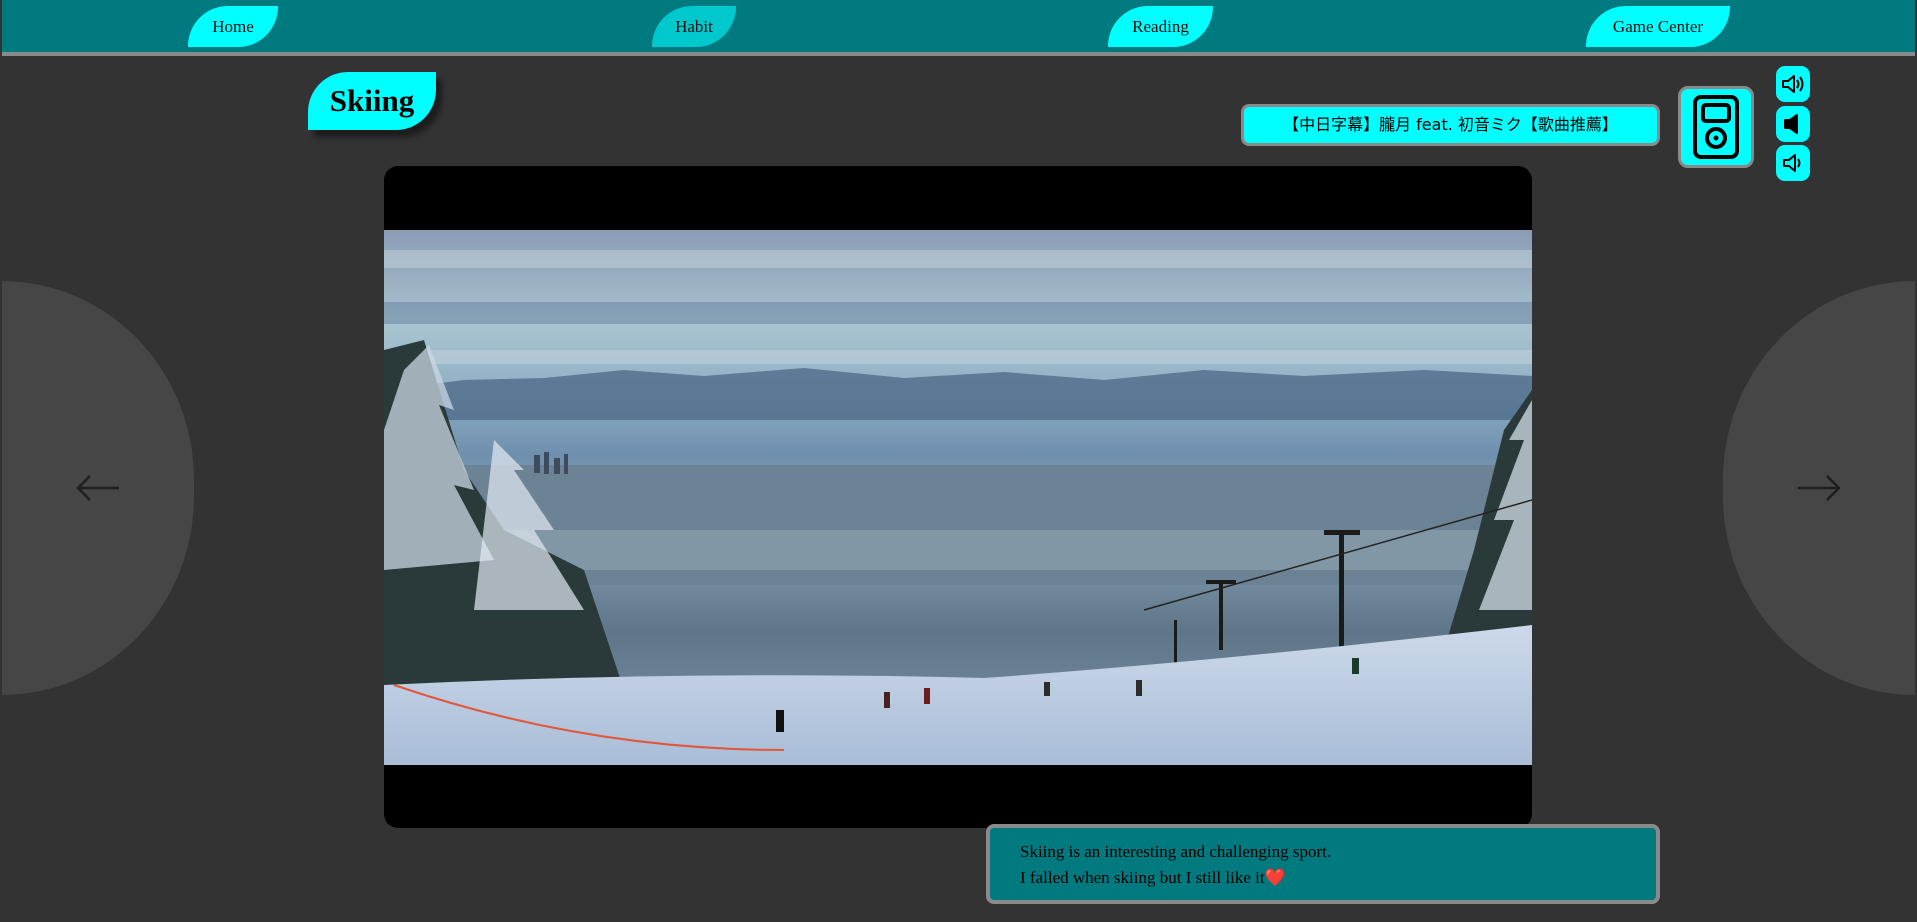  I want to click on volume-up-icon, so click(1793, 84).